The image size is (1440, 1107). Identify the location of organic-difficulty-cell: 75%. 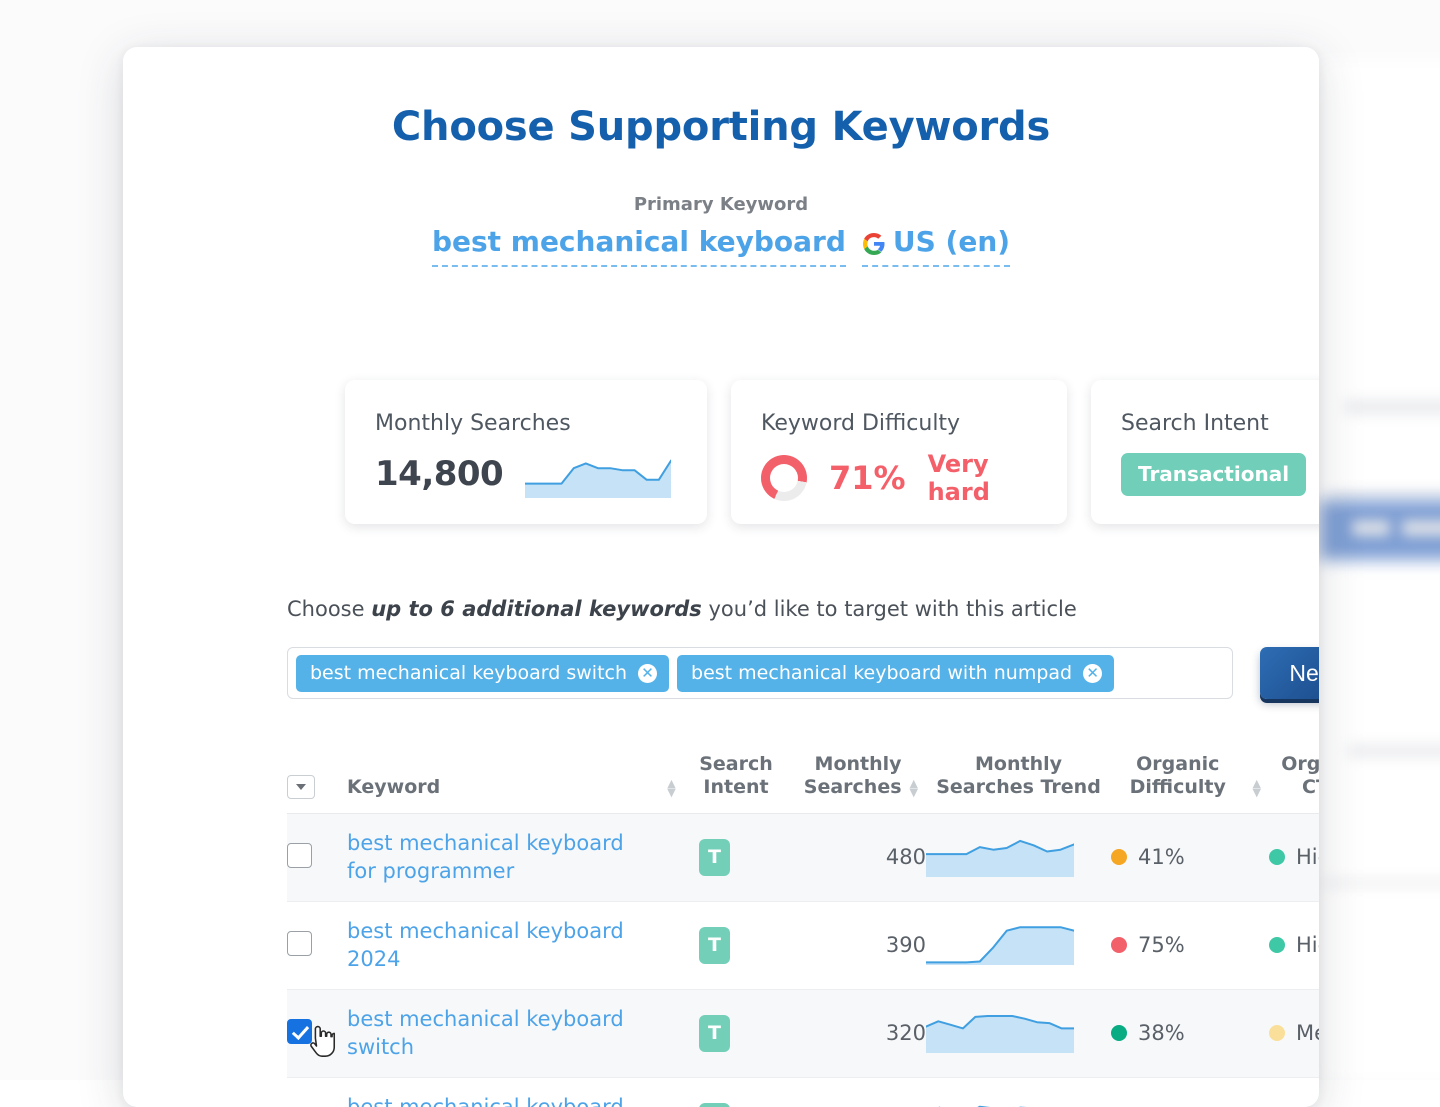
(1186, 945).